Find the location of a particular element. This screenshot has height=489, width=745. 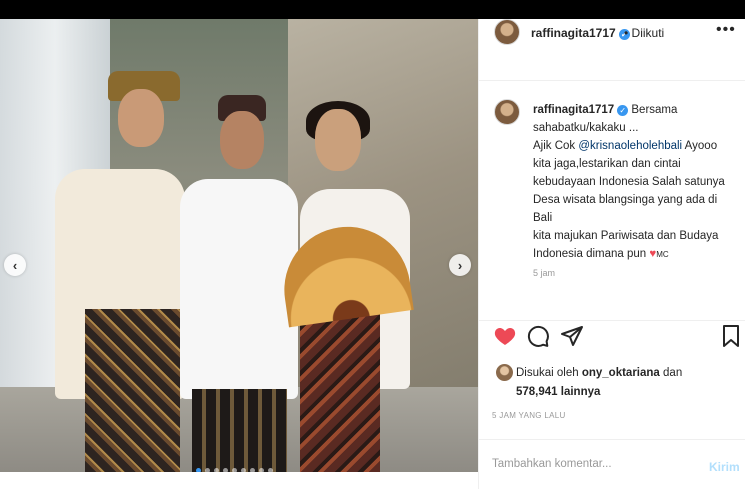

comment-section: Kirim is located at coordinates (612, 464).